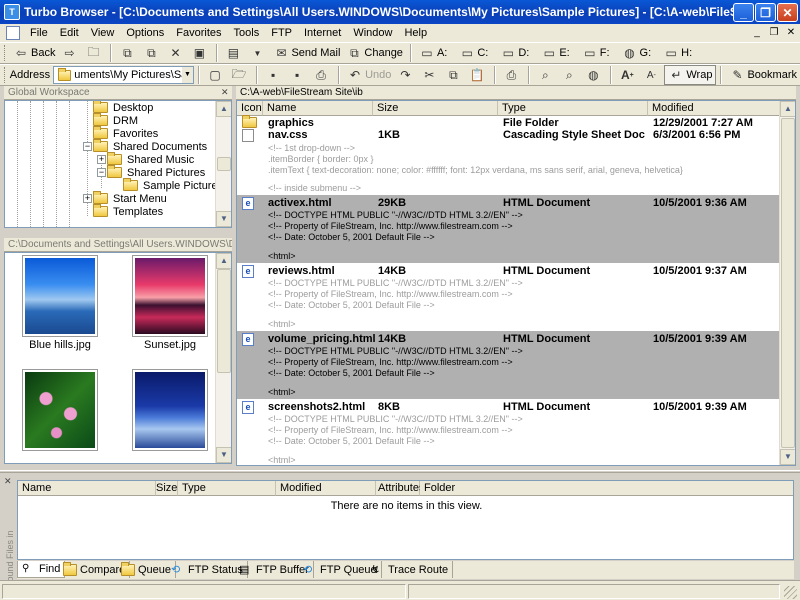 The height and width of the screenshot is (600, 800). I want to click on change-button: ⧉ Change, so click(374, 53).